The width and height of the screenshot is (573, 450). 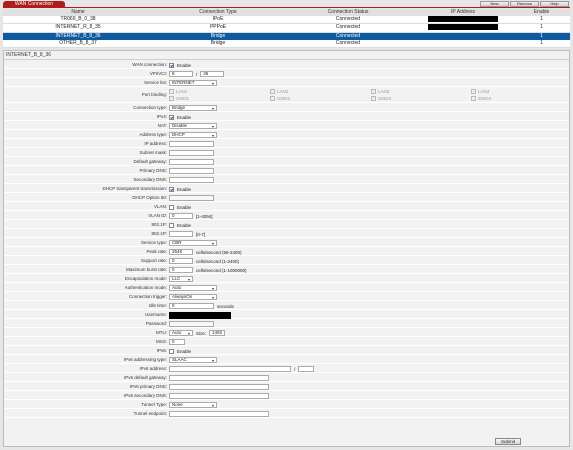 I want to click on row-vlan-id: VLAN ID: 0 [1-4094], so click(x=286, y=216).